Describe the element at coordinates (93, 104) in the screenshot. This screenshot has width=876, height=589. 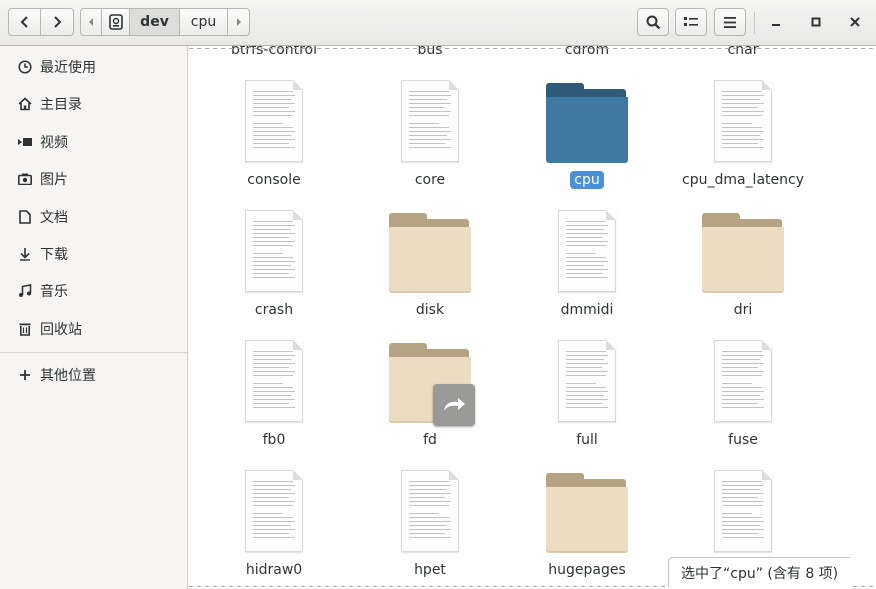
I see `sidebar-item-home: 主目录` at that location.